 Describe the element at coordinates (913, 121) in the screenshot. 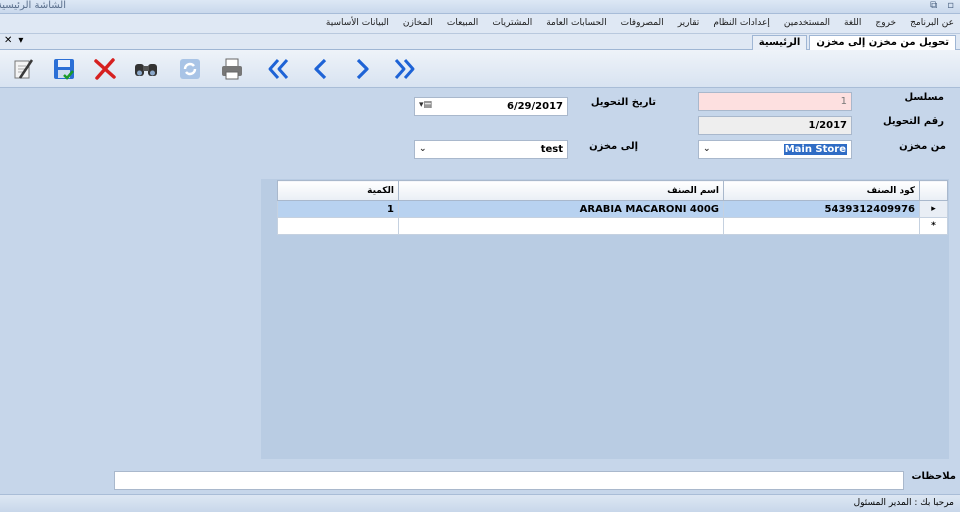

I see `transfer-number-label: رقم التحويل` at that location.